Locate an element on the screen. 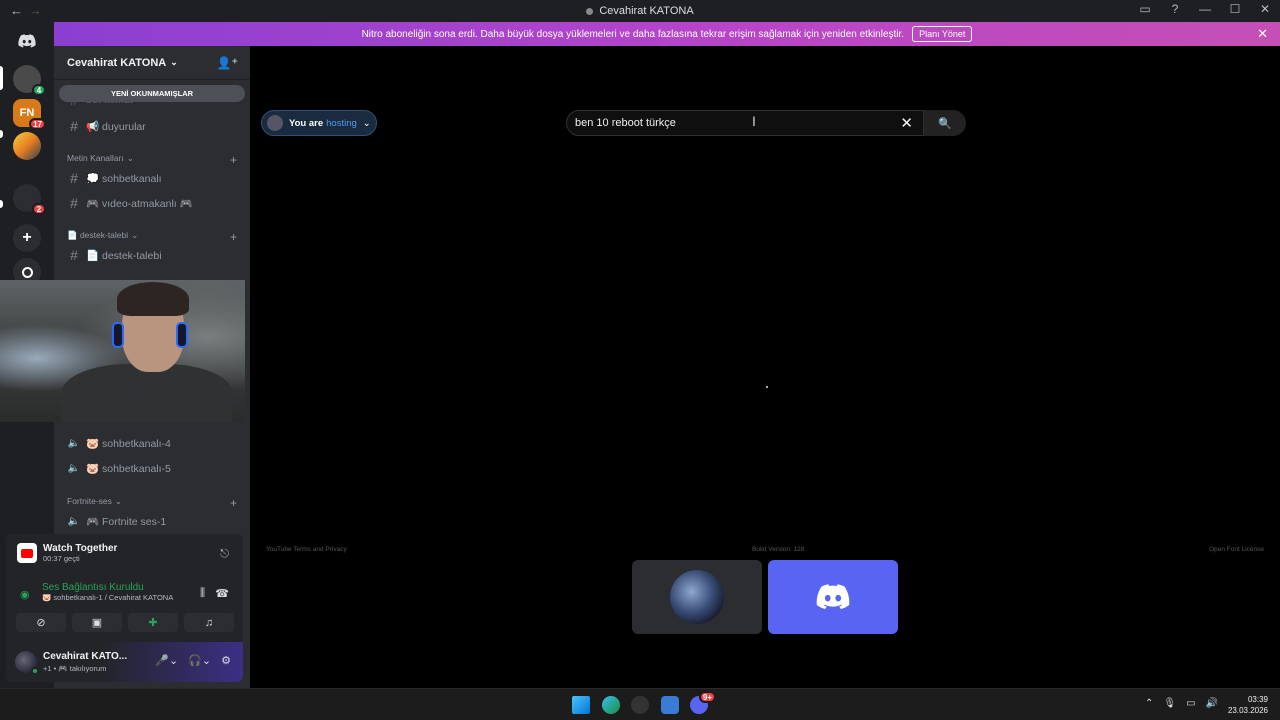 Image resolution: width=1280 pixels, height=720 pixels. window-title: Cevahirat KATONA is located at coordinates (640, 11).